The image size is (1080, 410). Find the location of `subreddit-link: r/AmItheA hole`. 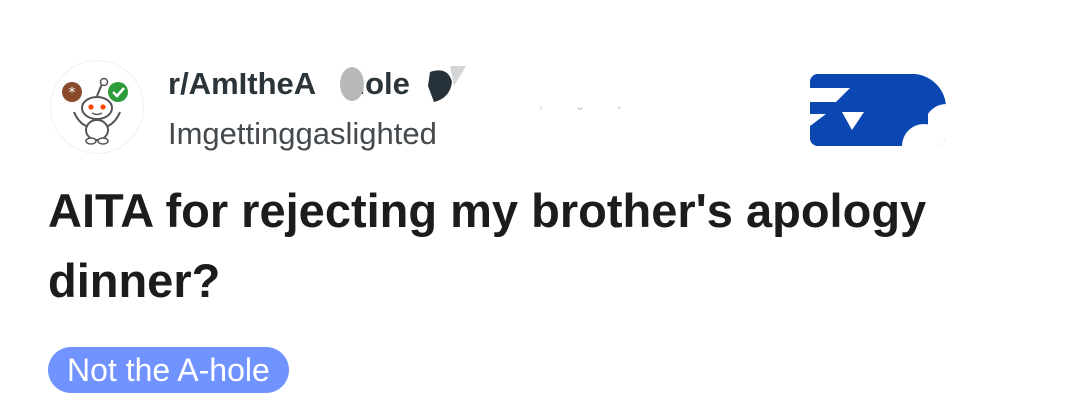

subreddit-link: r/AmItheA hole is located at coordinates (328, 84).